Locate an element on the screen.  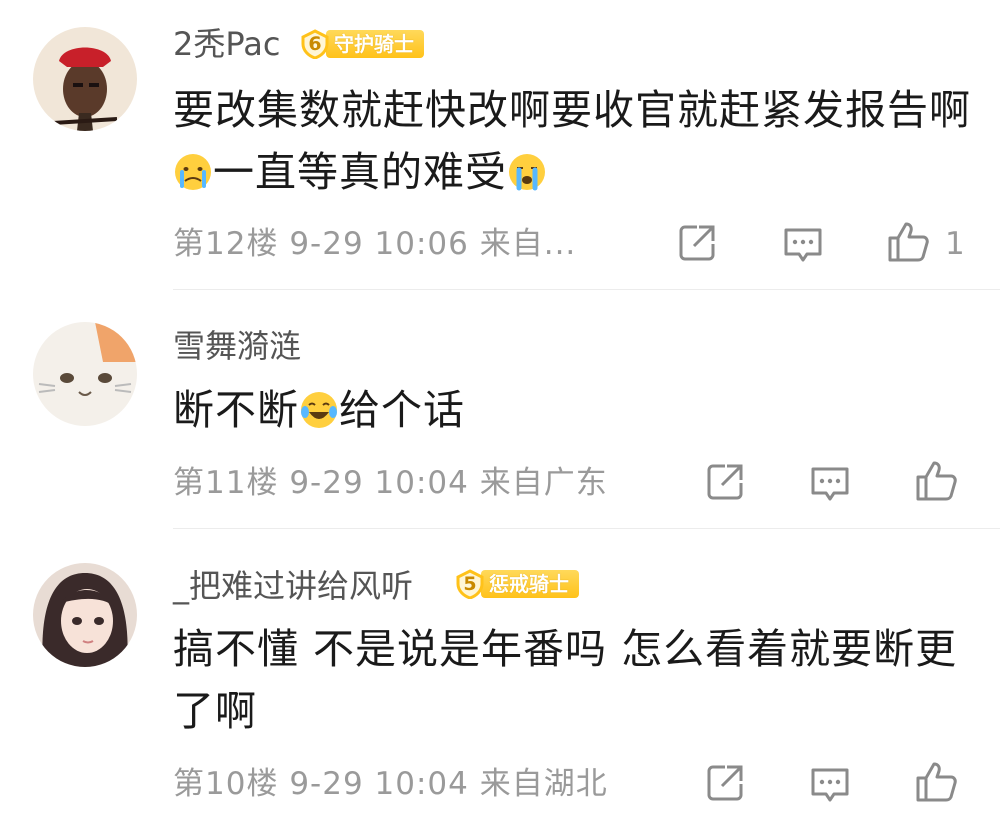
comment-meta: 第11楼 9-29 10:04 来自广东 is located at coordinates (390, 483).